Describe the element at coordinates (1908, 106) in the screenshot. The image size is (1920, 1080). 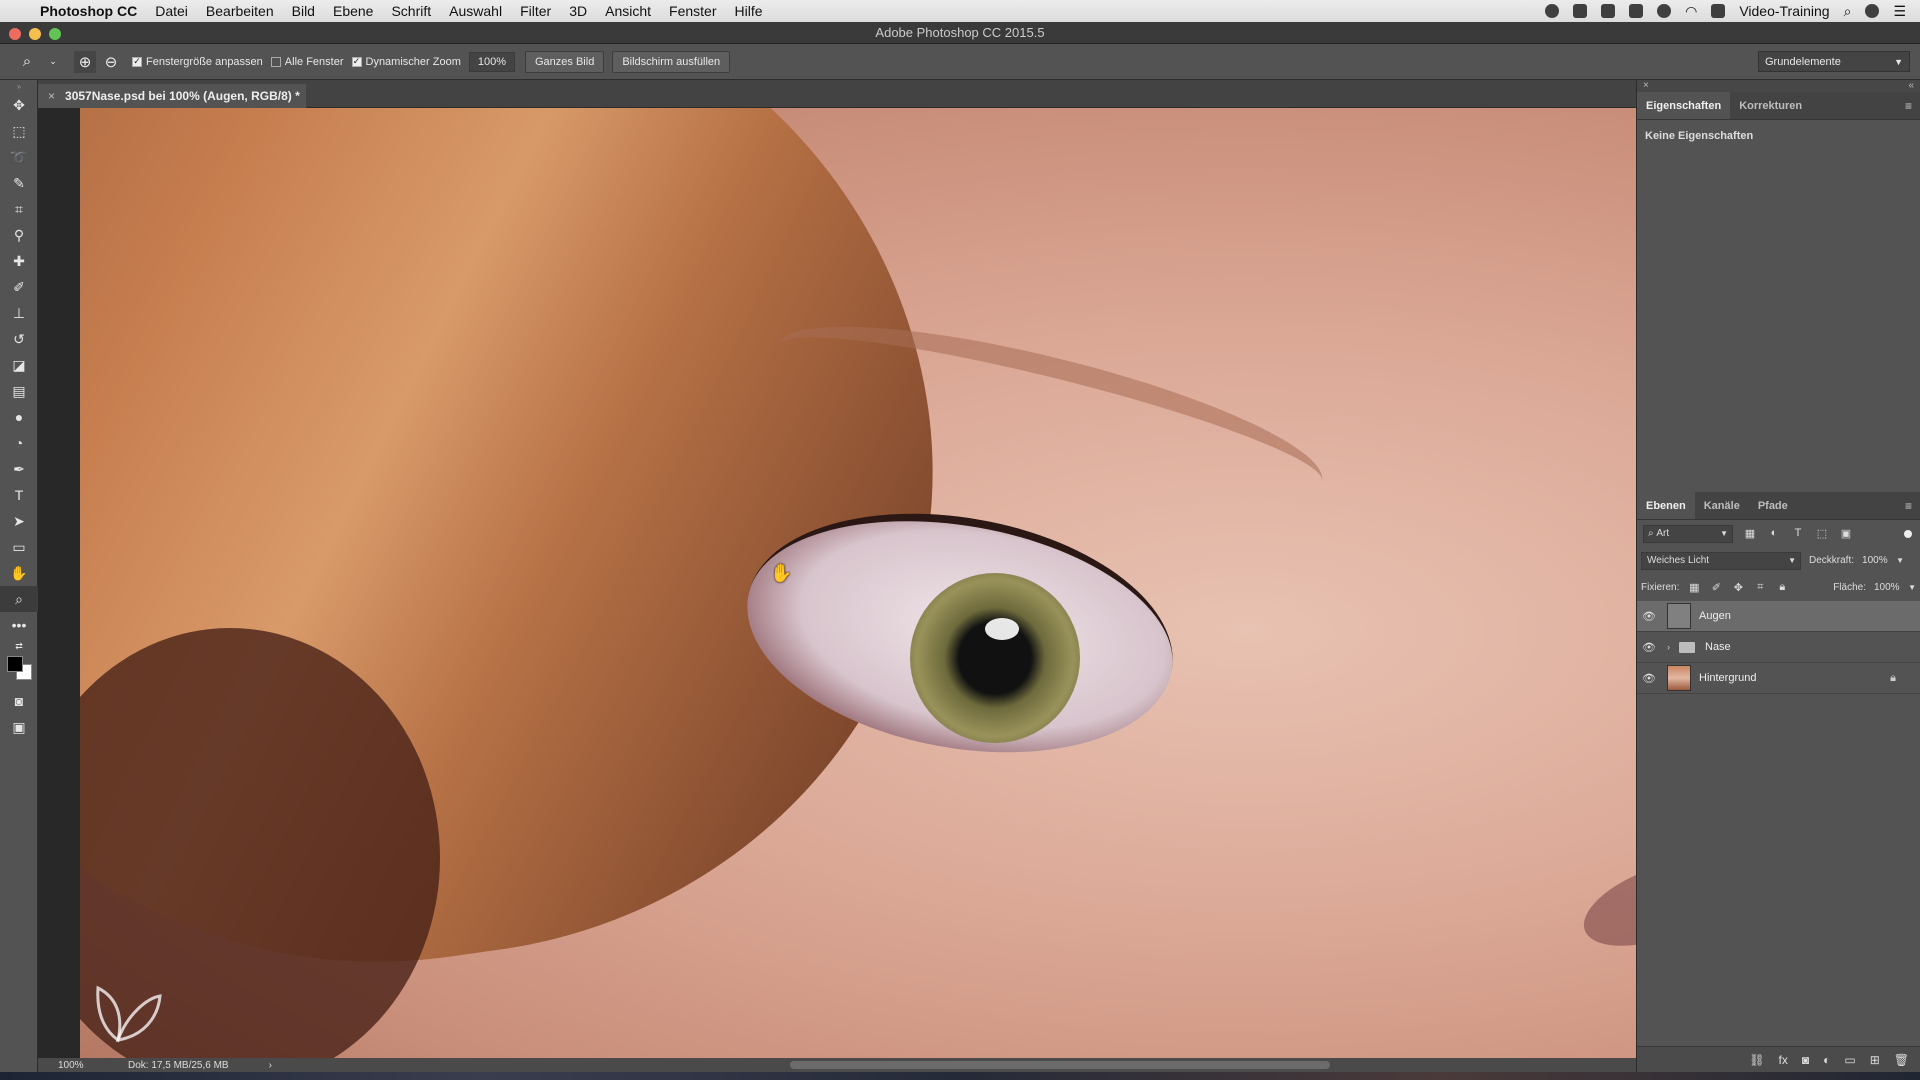
I see `panel-menu-icon: ≡` at that location.